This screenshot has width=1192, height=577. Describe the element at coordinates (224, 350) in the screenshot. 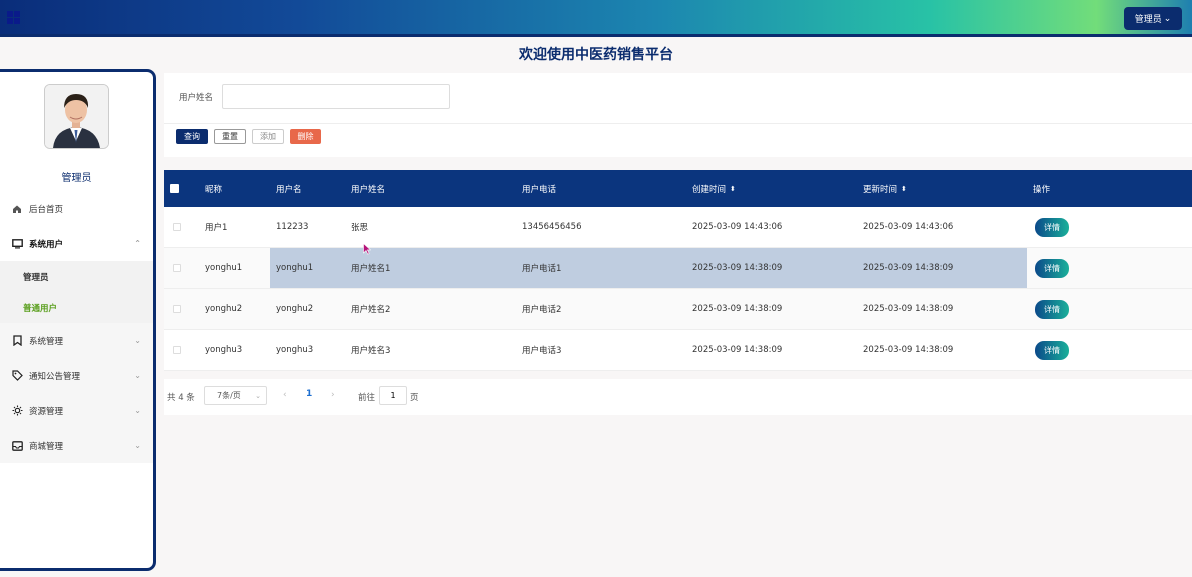

I see `cell-nickname: yonghu3` at that location.